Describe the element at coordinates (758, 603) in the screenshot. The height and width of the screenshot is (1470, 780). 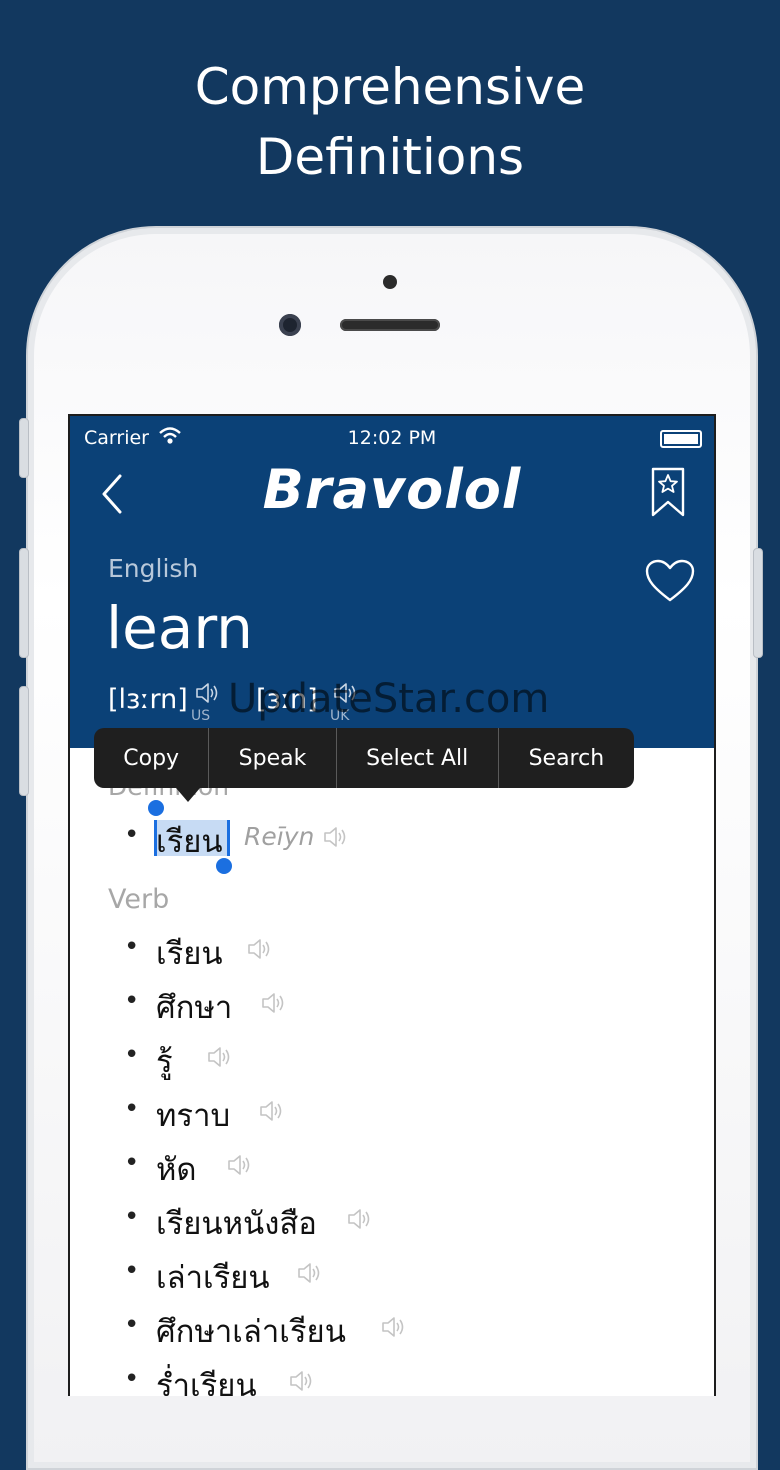
I see `phone-power-button` at that location.